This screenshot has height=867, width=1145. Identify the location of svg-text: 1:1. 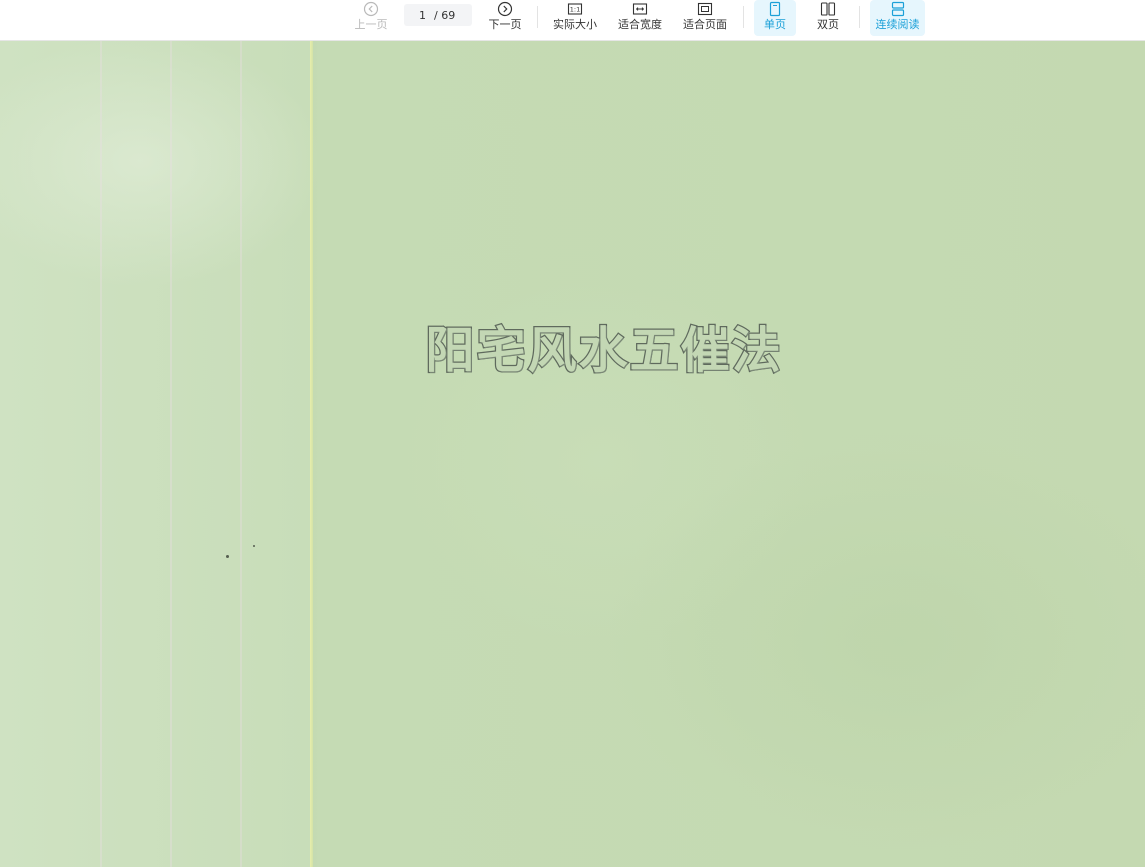
(575, 10).